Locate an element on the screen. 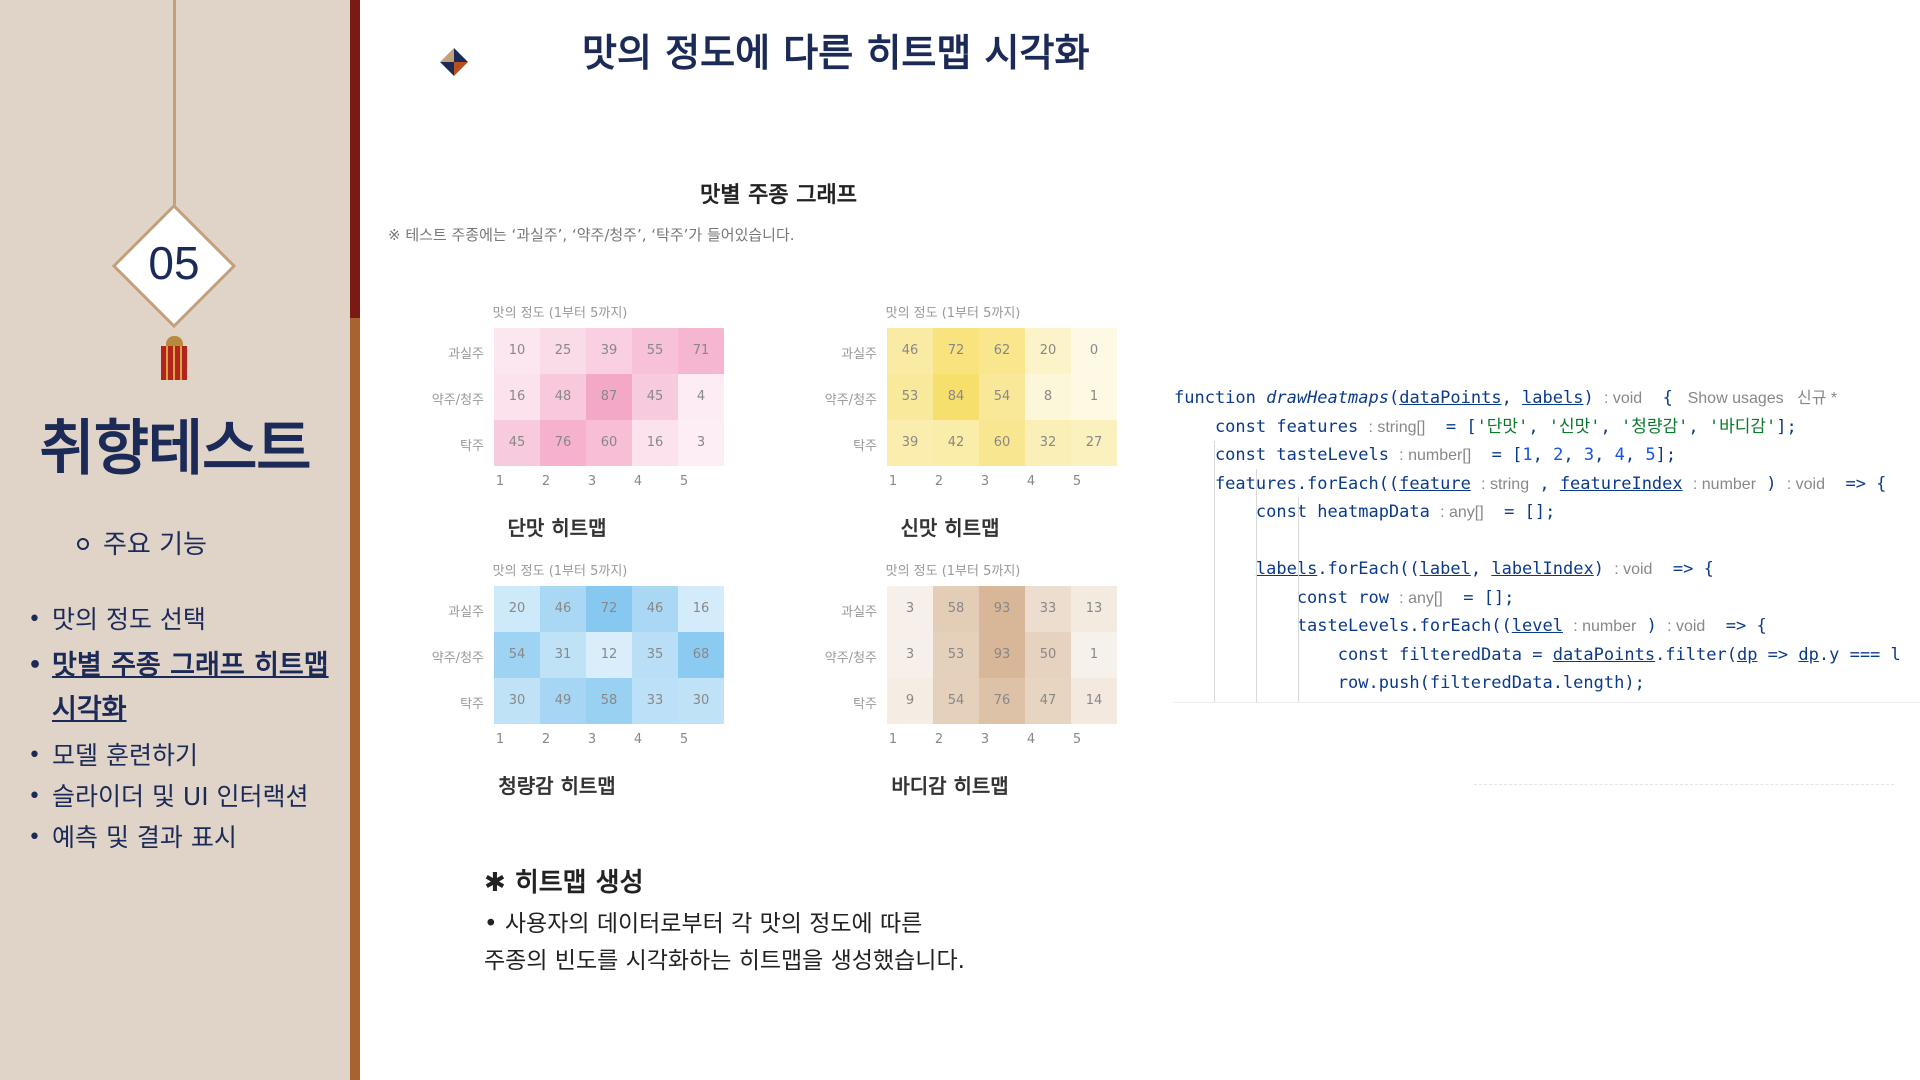  accent-bar-bottom is located at coordinates (355, 699).